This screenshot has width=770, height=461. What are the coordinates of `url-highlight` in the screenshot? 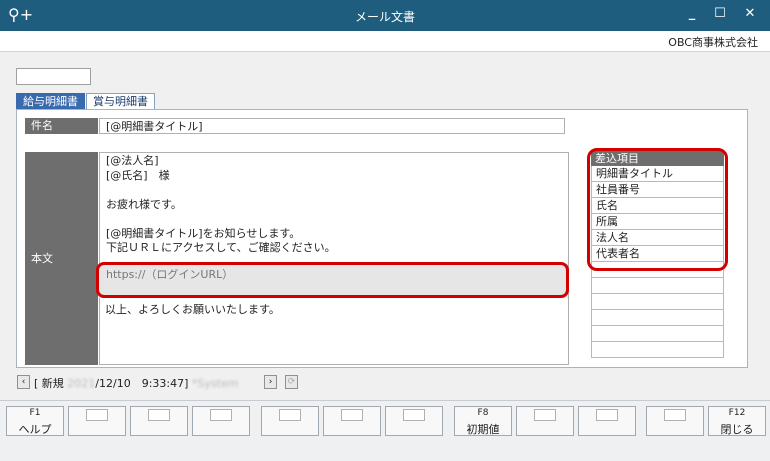 It's located at (332, 280).